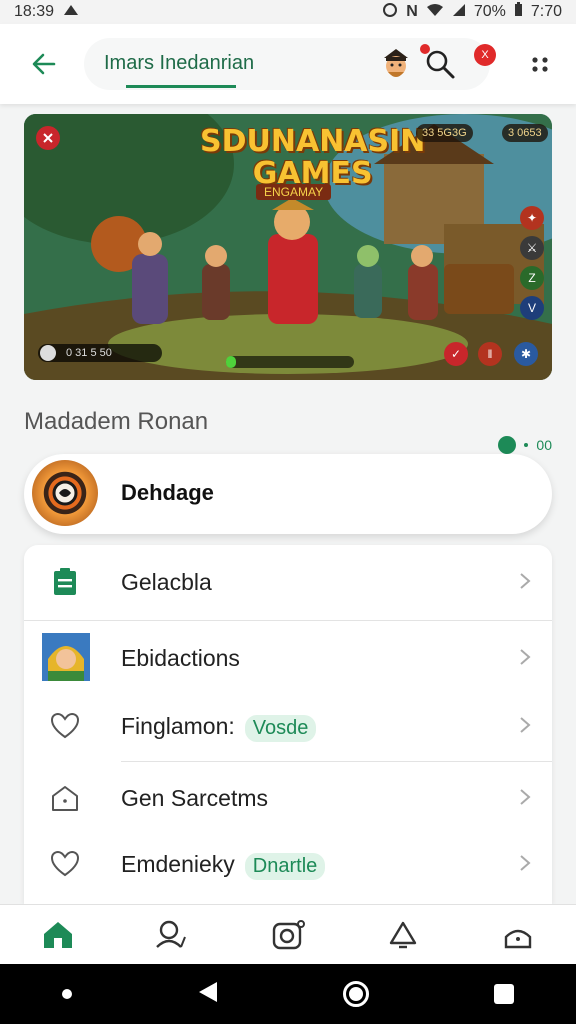 This screenshot has width=576, height=1024. Describe the element at coordinates (89, 353) in the screenshot. I see `player-stats: 0 31 5 50` at that location.